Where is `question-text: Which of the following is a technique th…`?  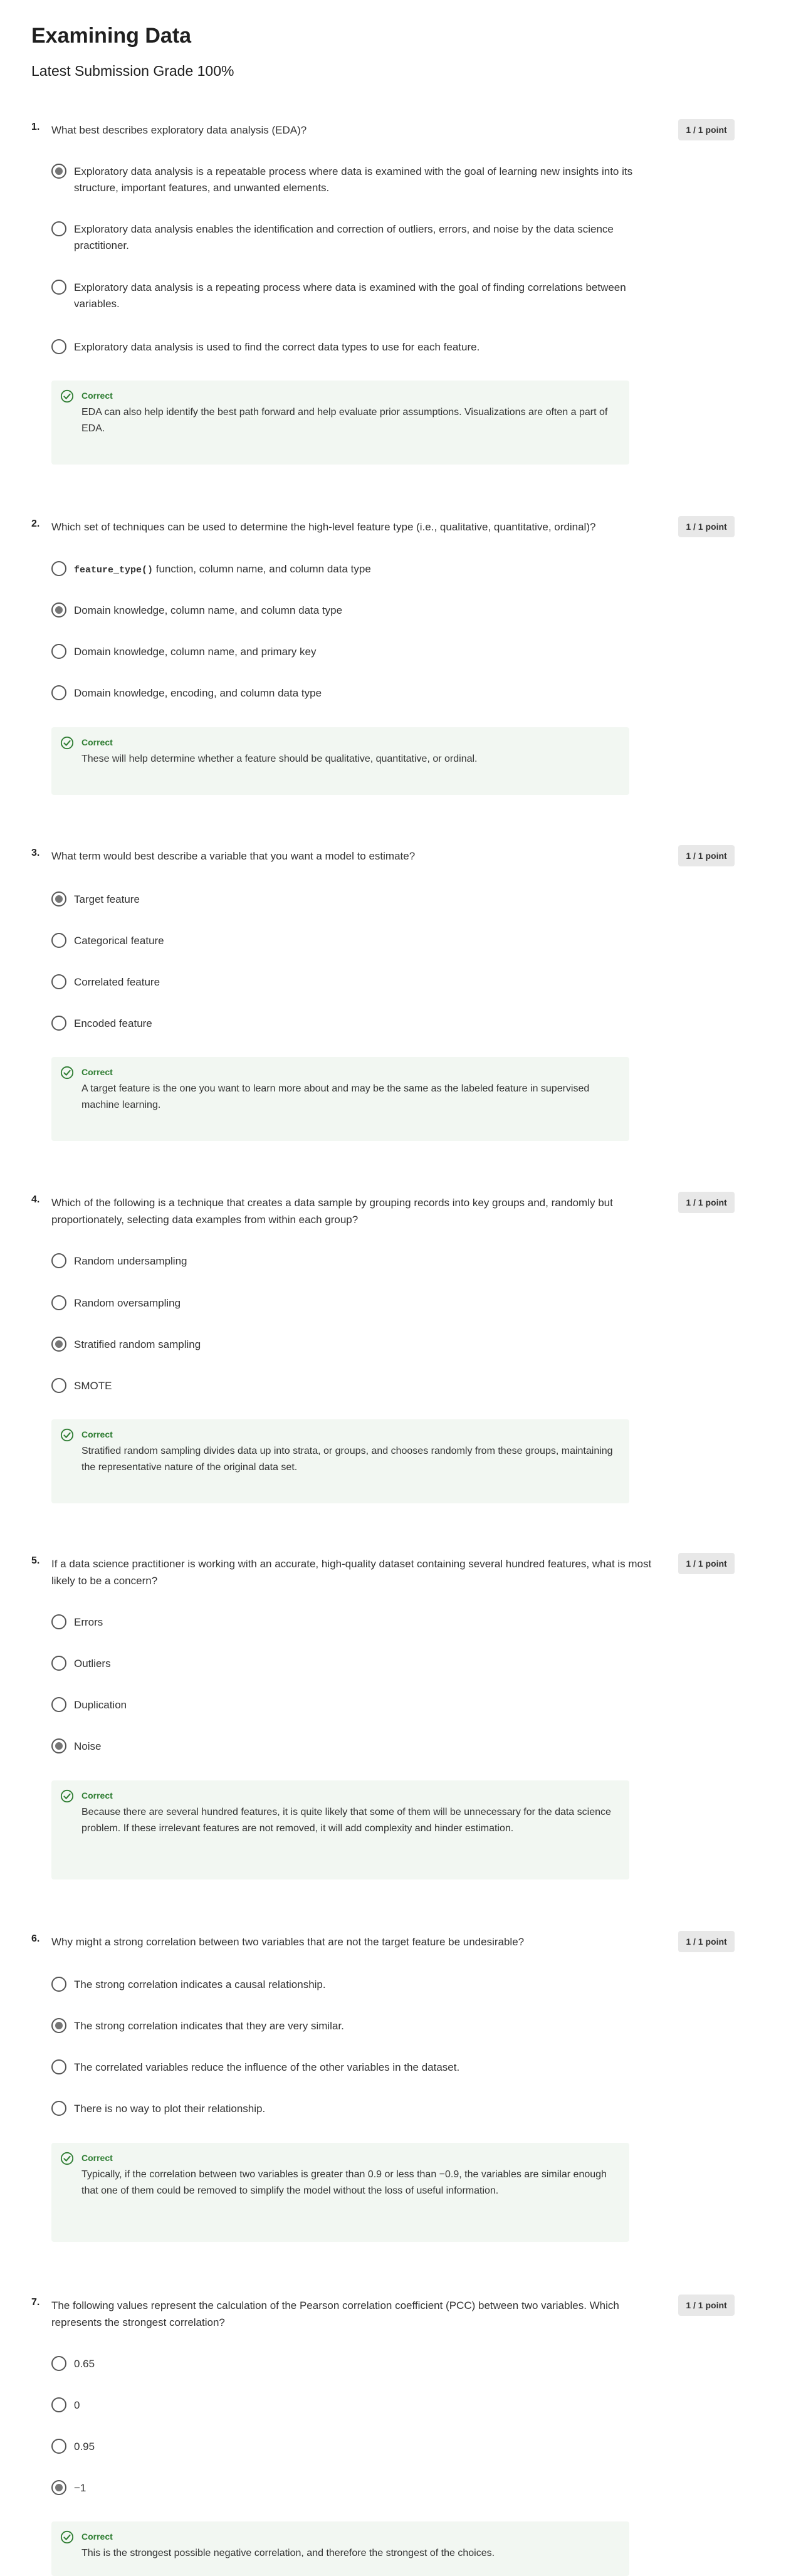 question-text: Which of the following is a technique th… is located at coordinates (332, 1211).